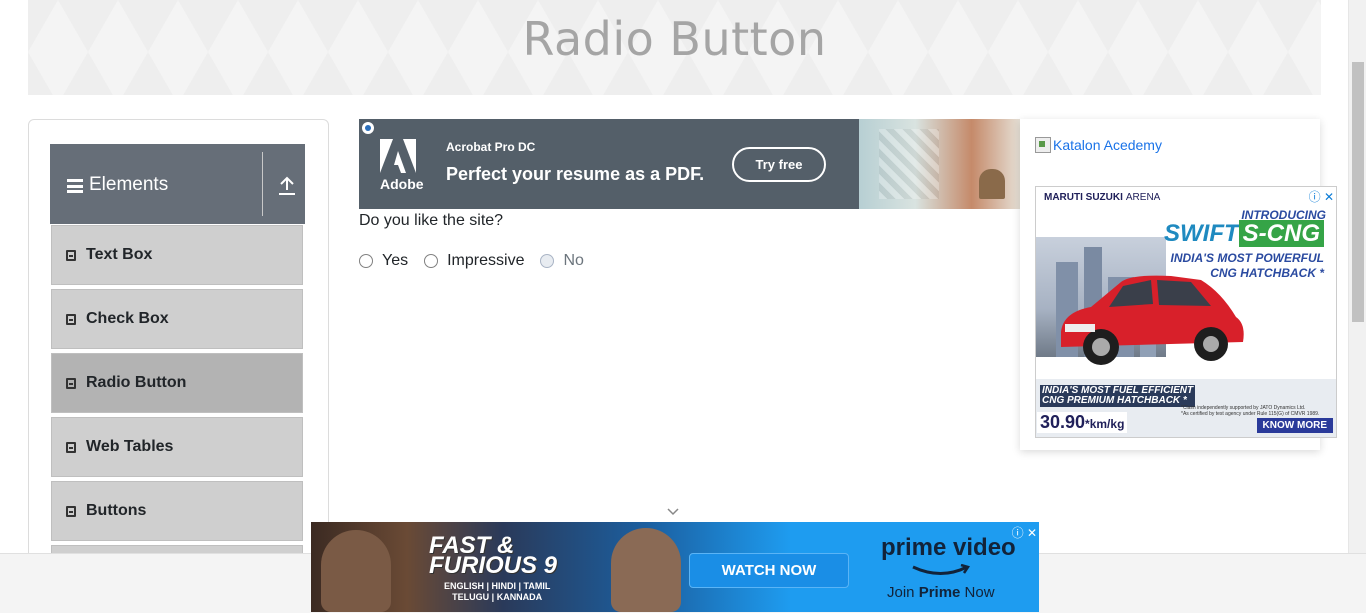  Describe the element at coordinates (575, 174) in the screenshot. I see `ad-tagline: Perfect your resume as a PDF.` at that location.